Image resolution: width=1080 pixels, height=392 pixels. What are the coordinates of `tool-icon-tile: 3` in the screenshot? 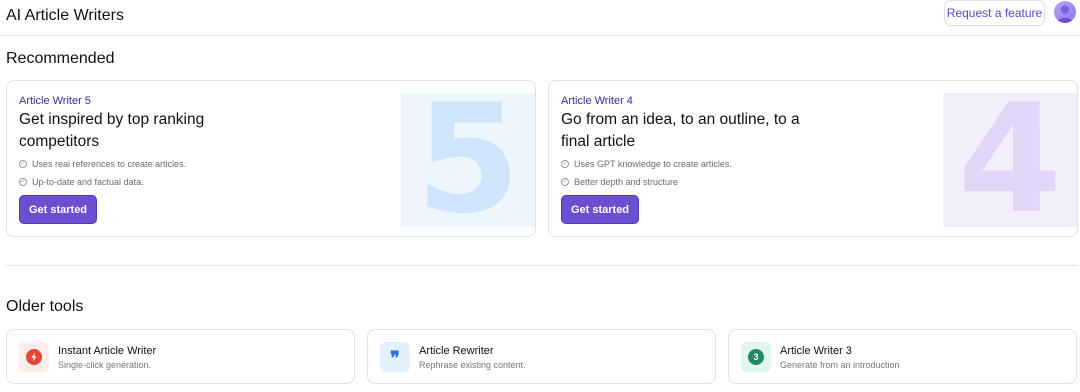 It's located at (756, 357).